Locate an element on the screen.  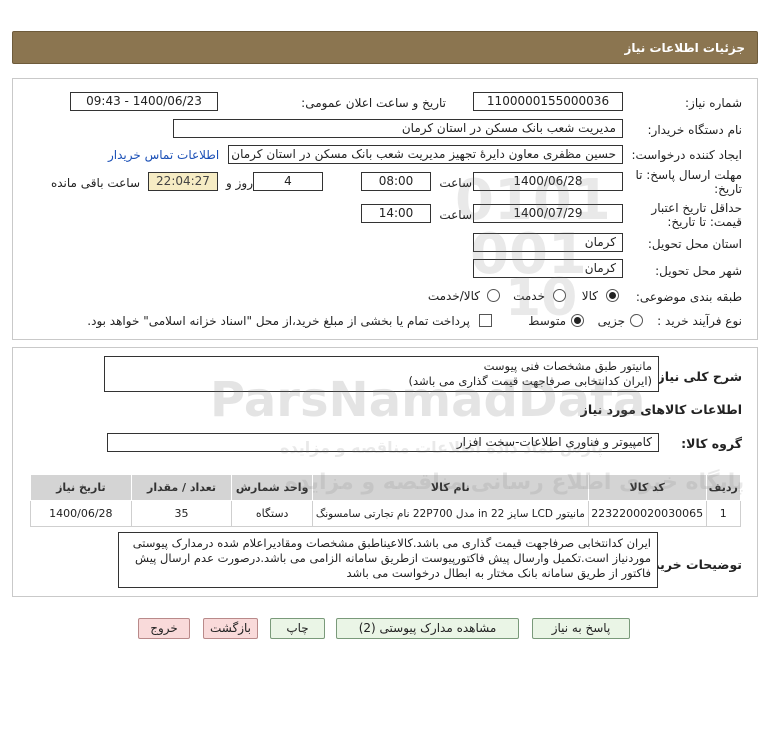
col-unit: واحد شمارش is located at coordinates (272, 487).